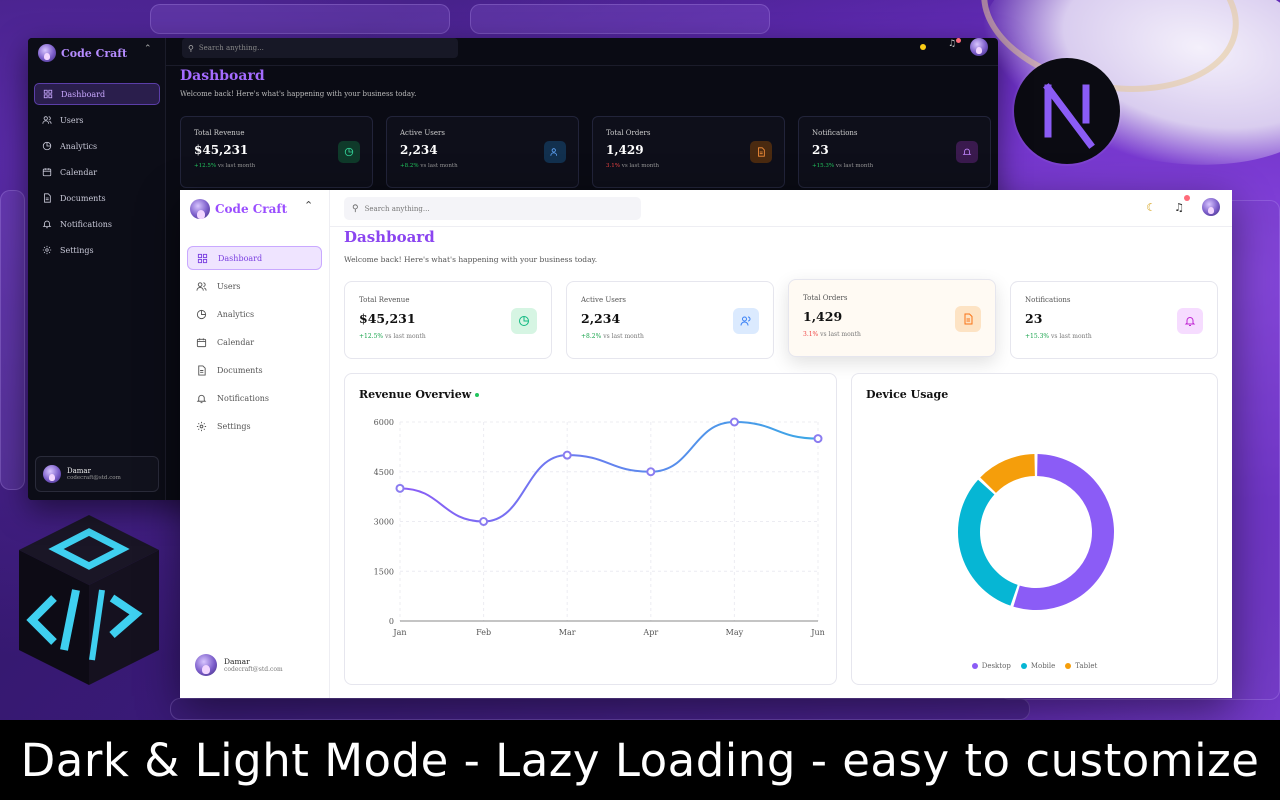 This screenshot has height=800, width=1280. Describe the element at coordinates (239, 665) in the screenshot. I see `light-user-profile: Damar codecraft@std.com` at that location.